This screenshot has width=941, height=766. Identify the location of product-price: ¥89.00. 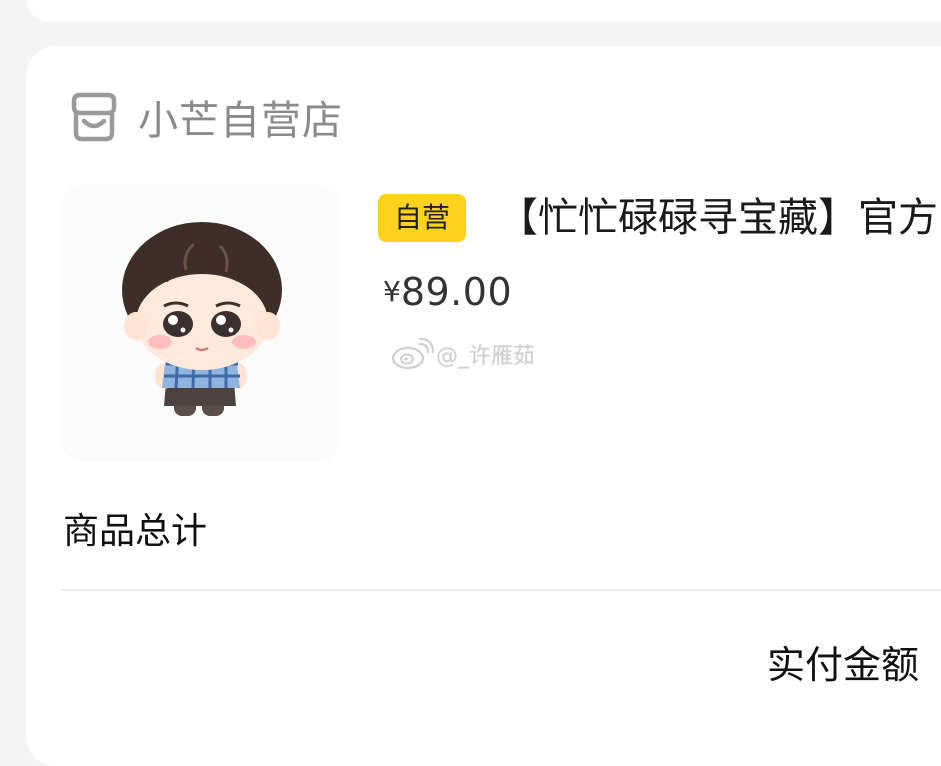
(447, 292).